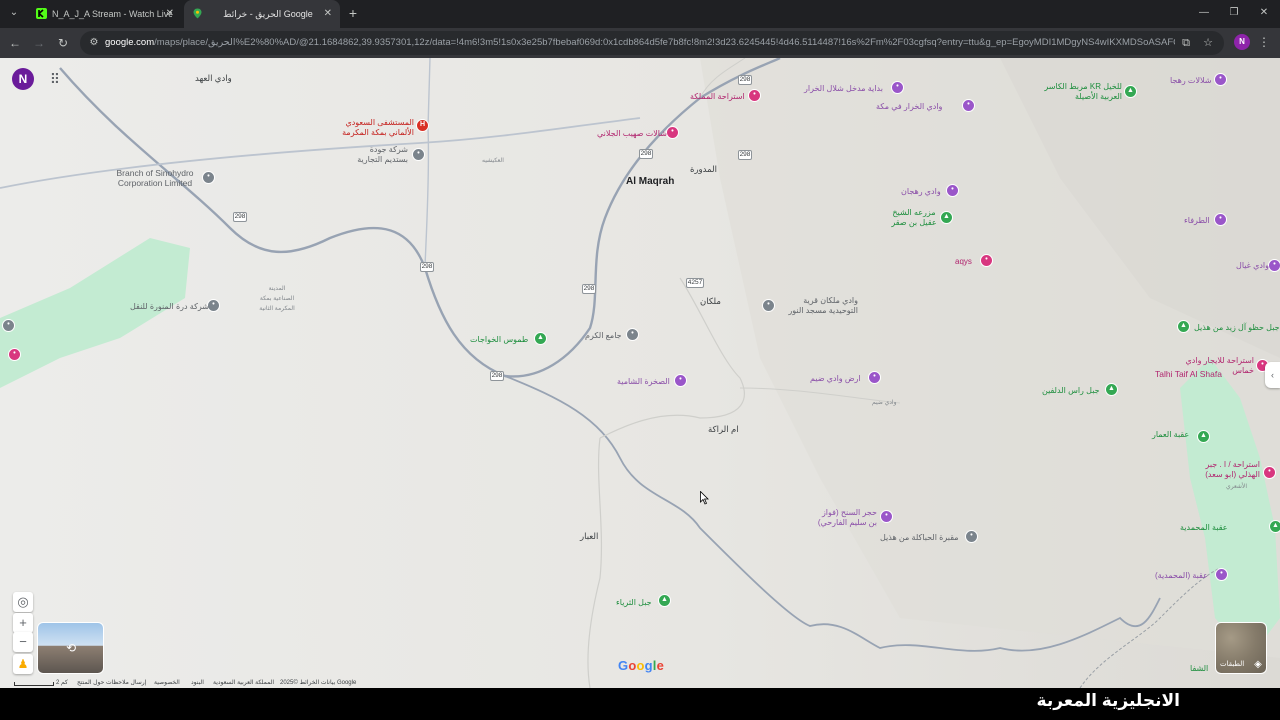  I want to click on hospital-icon: H, so click(422, 125).